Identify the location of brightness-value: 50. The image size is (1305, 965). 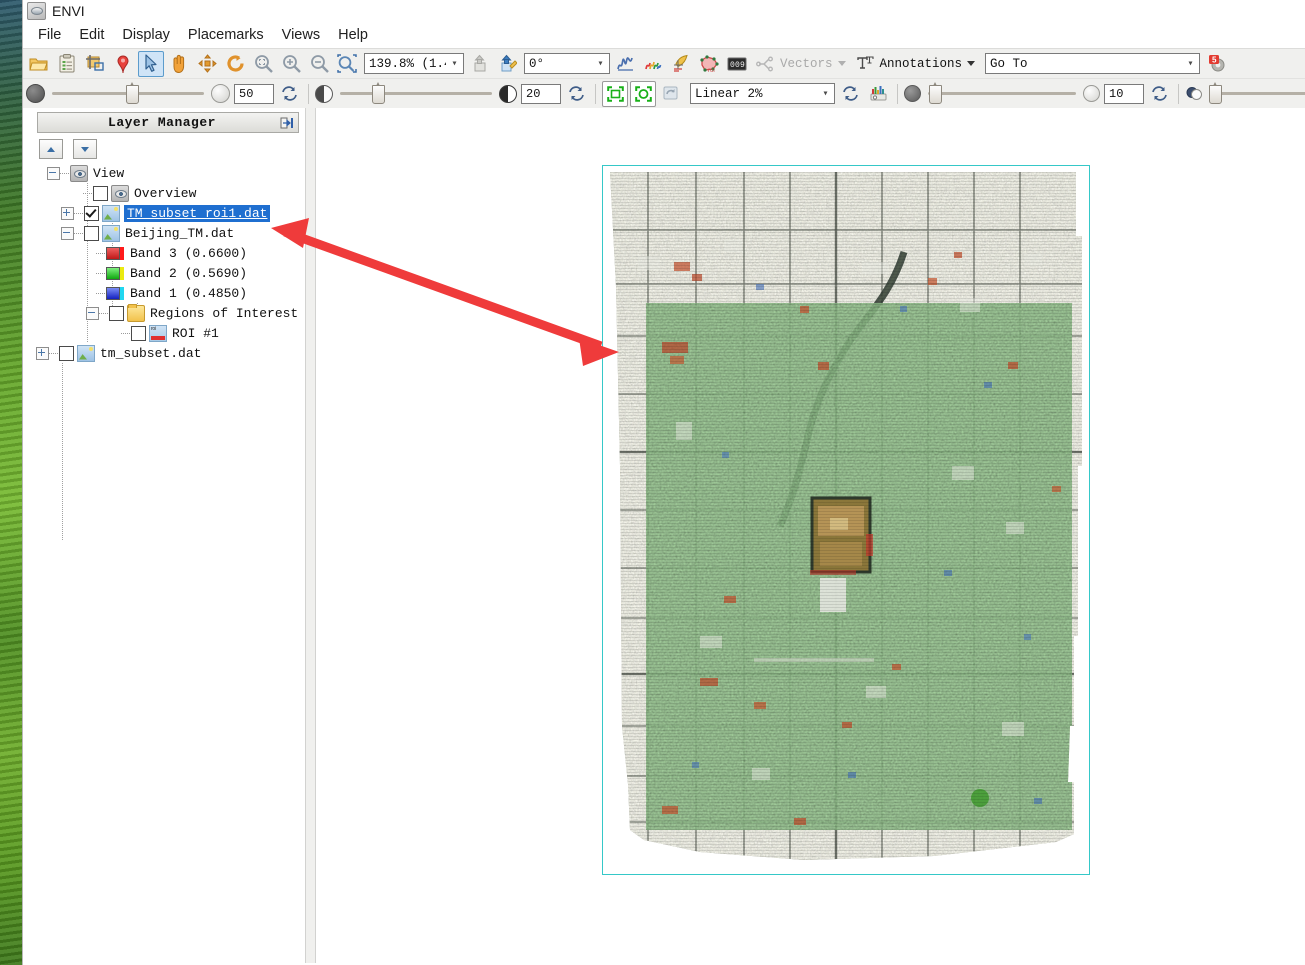
(254, 93).